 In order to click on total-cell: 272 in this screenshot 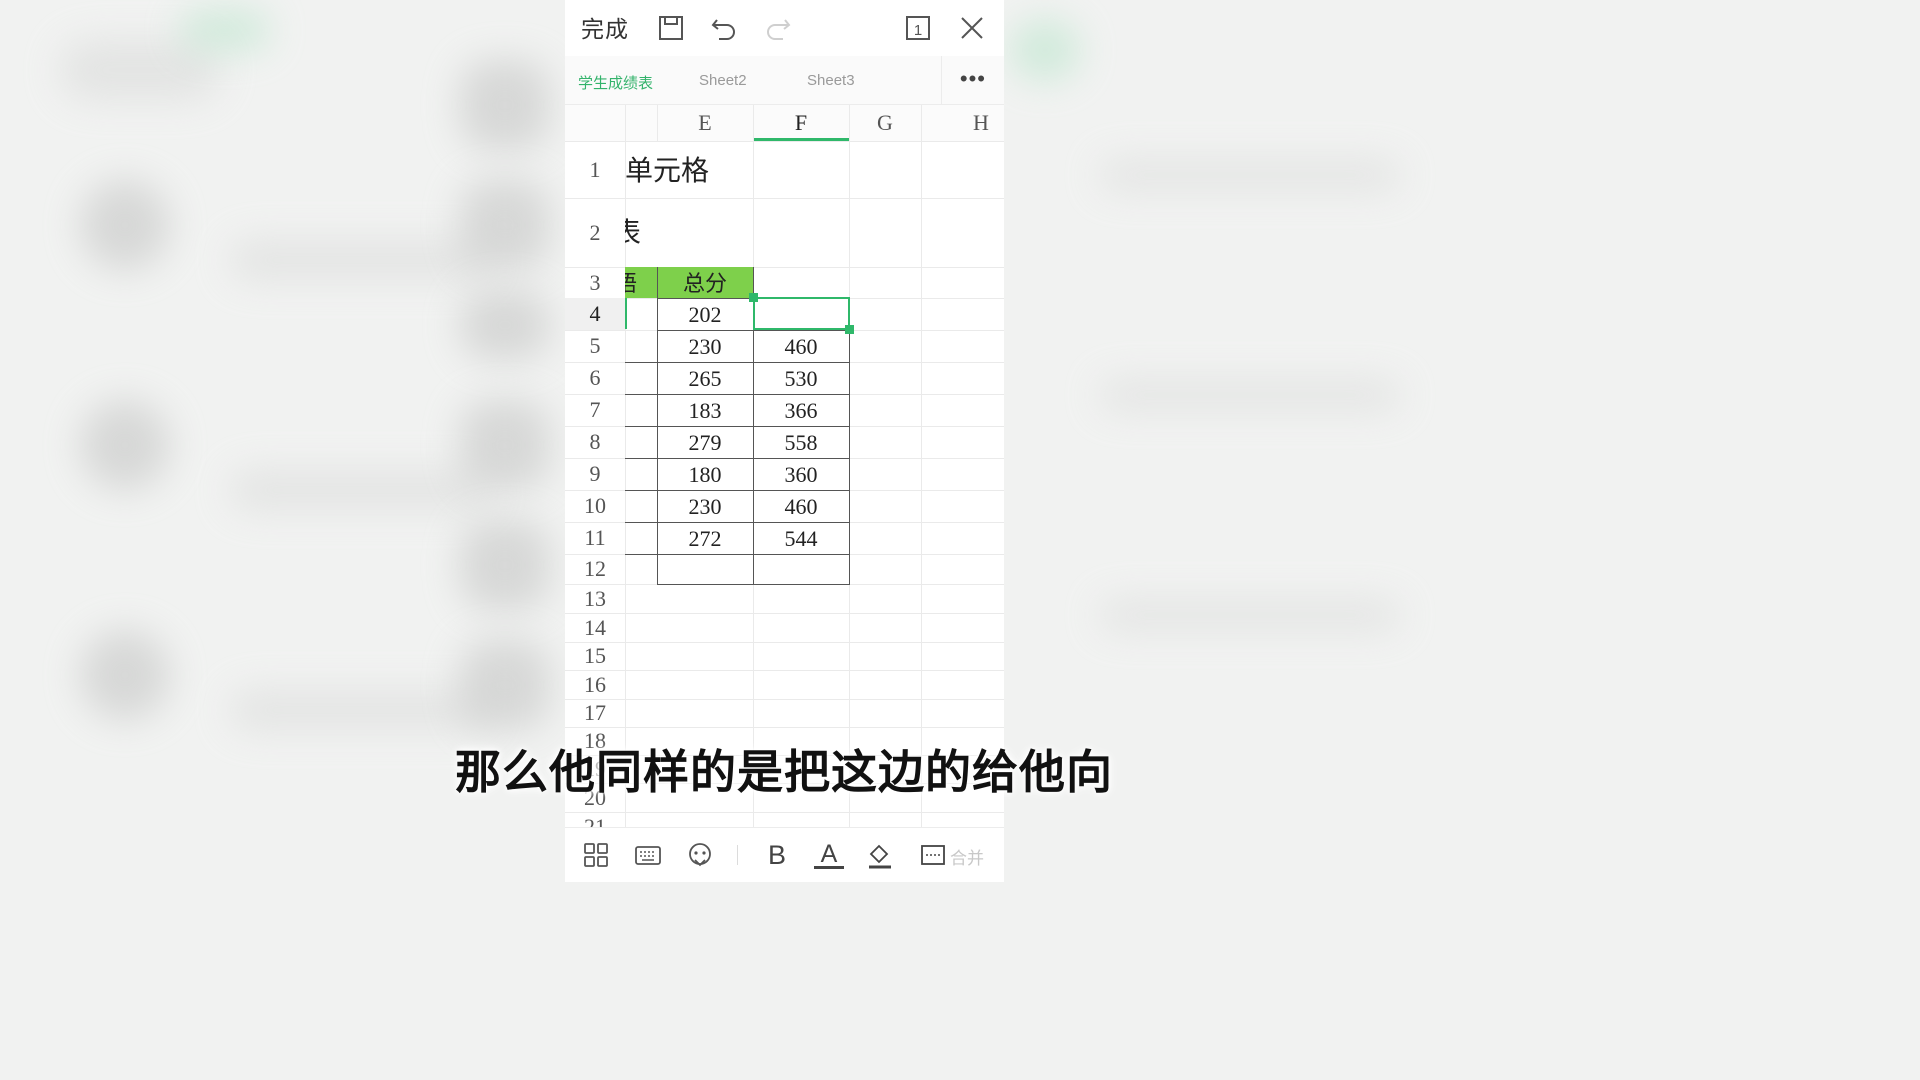, I will do `click(705, 538)`.